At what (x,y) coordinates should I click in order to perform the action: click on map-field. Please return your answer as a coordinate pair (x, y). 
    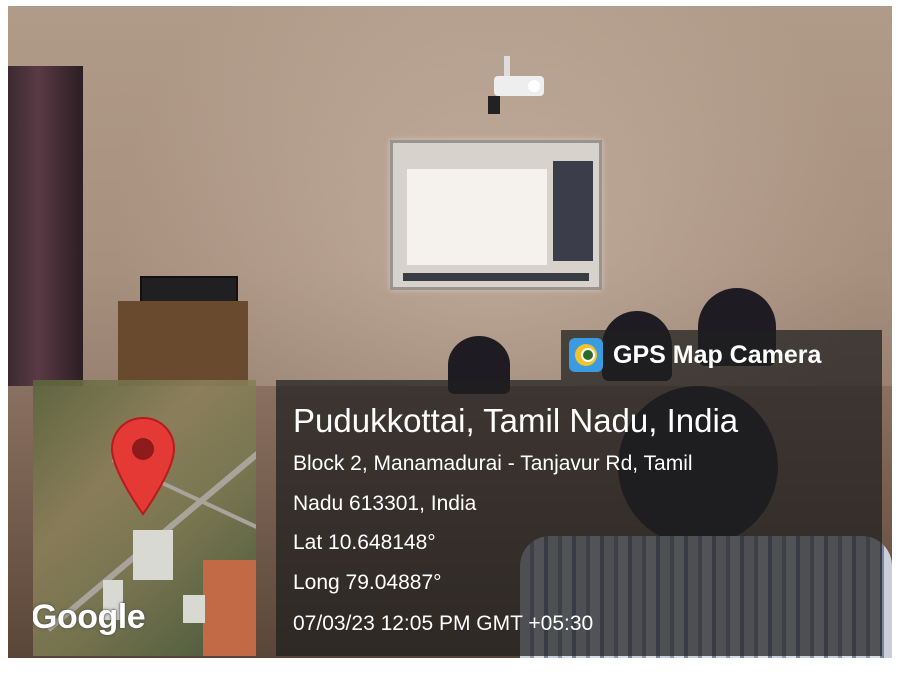
    Looking at the image, I should click on (229, 608).